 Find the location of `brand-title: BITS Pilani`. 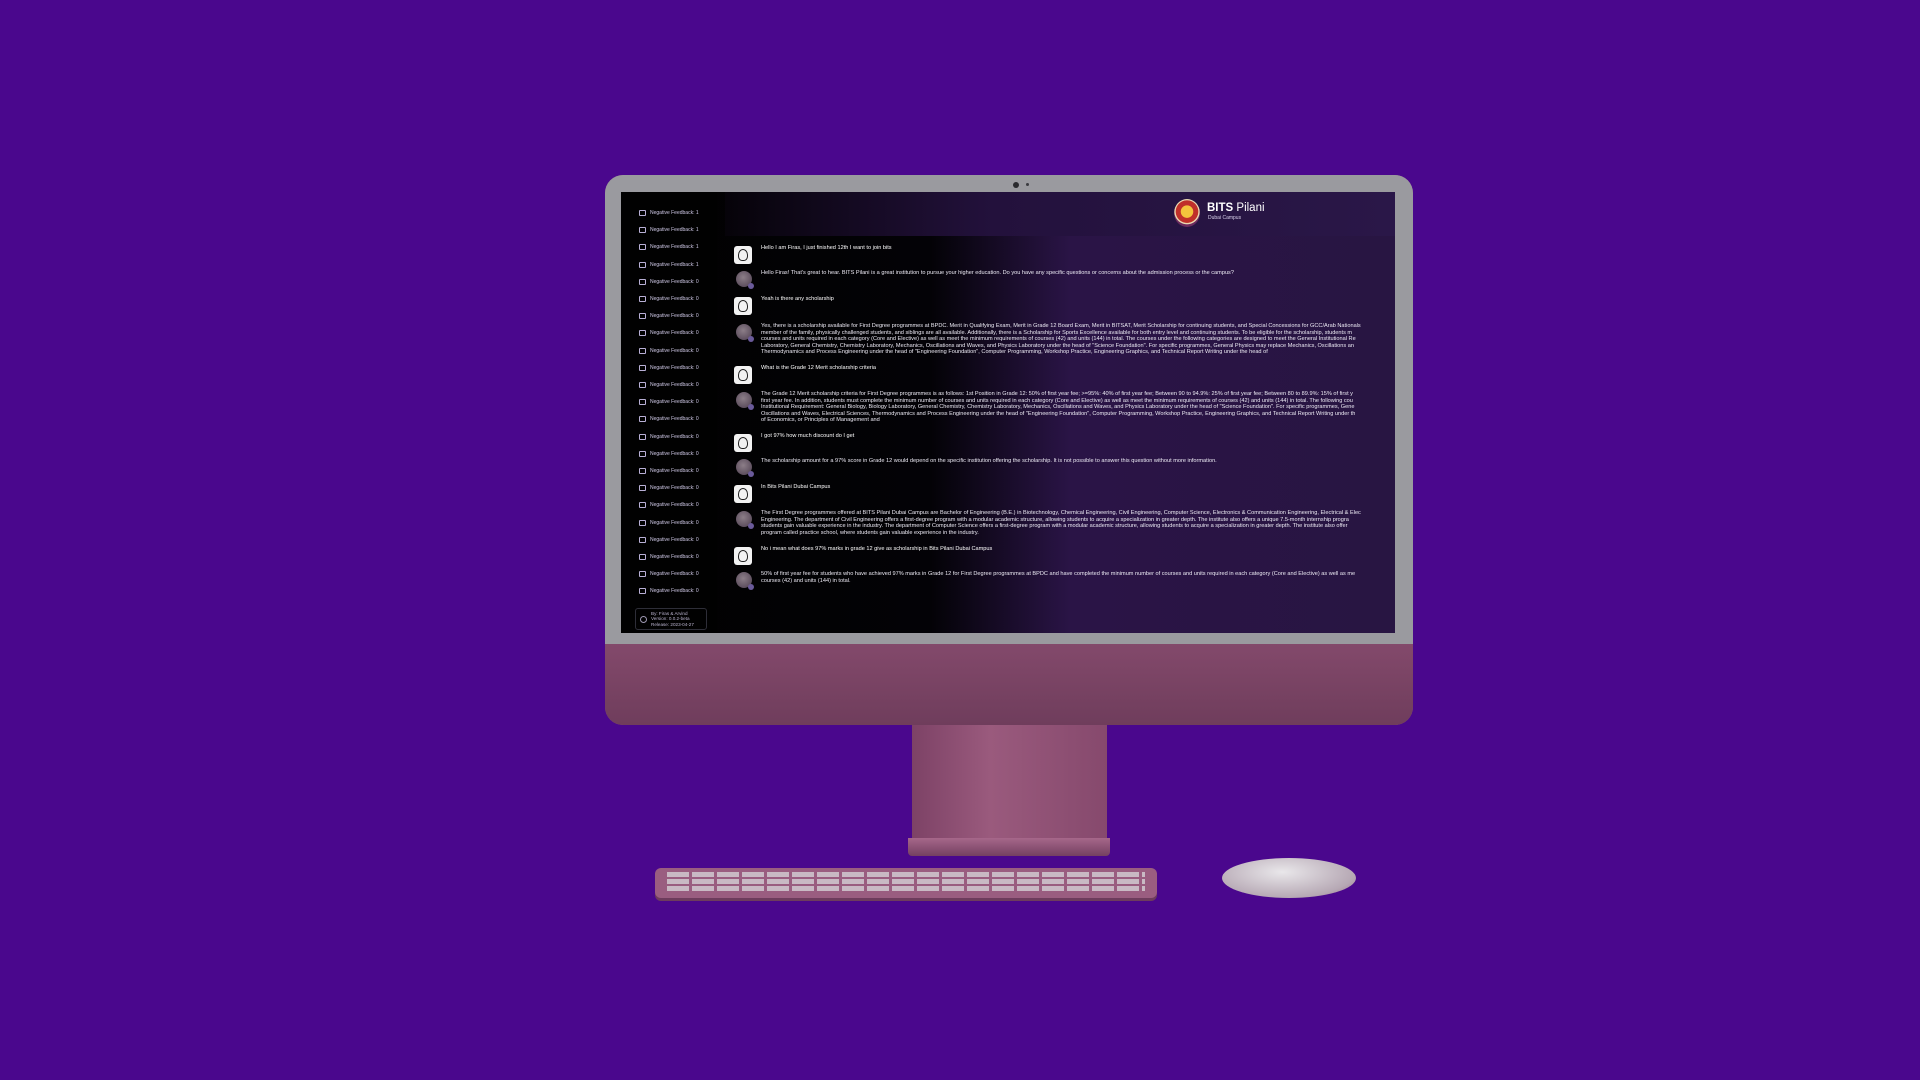

brand-title: BITS Pilani is located at coordinates (1236, 208).